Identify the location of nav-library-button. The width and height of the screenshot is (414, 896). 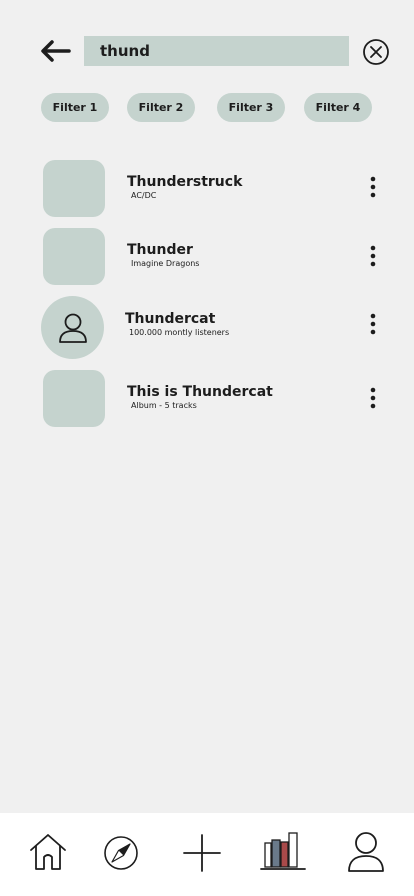
(282, 851).